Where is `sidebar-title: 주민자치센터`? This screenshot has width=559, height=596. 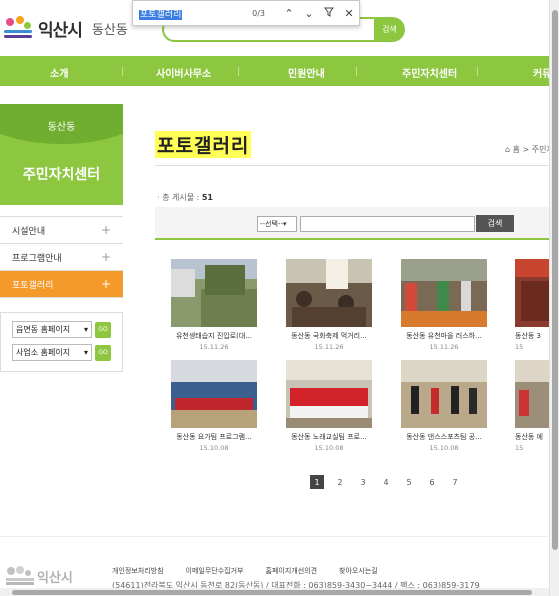
sidebar-title: 주민자치센터 is located at coordinates (61, 175).